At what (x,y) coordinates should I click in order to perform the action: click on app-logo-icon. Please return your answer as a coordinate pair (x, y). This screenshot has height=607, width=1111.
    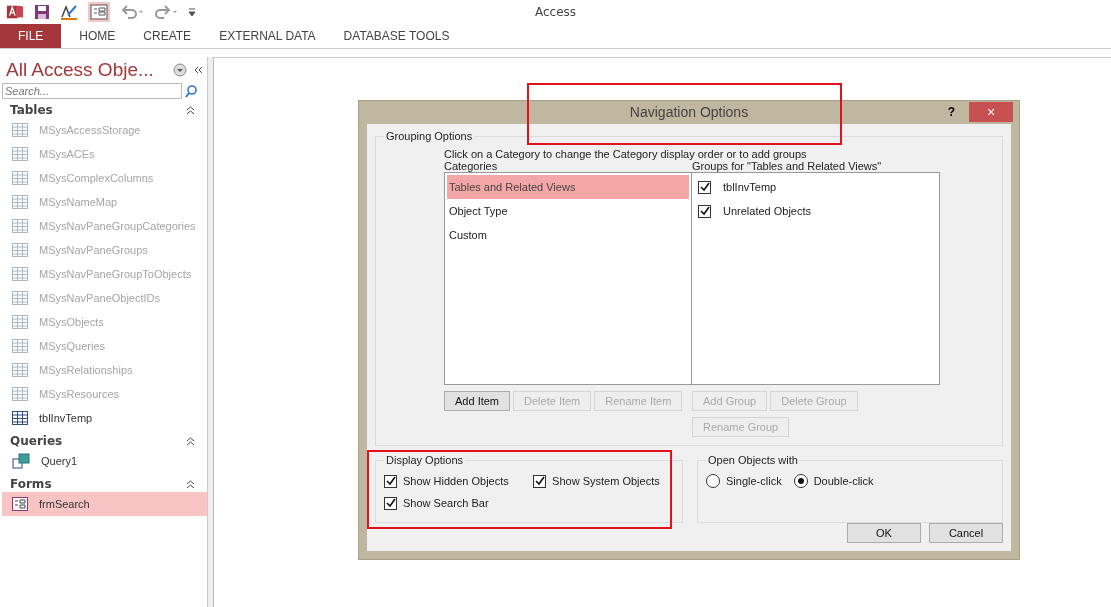
    Looking at the image, I should click on (15, 12).